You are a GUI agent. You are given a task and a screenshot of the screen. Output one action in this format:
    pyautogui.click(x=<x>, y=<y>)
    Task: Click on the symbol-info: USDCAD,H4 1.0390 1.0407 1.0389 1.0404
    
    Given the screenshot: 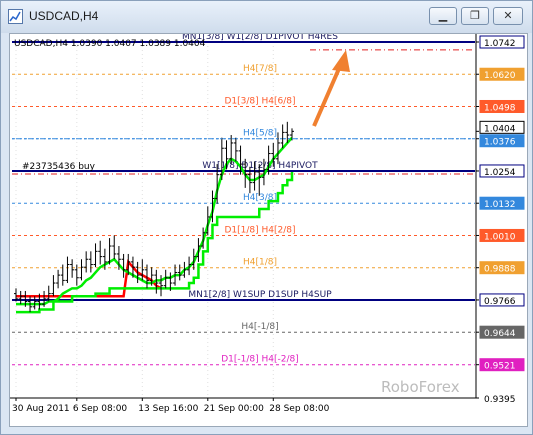 What is the action you would take?
    pyautogui.click(x=110, y=44)
    